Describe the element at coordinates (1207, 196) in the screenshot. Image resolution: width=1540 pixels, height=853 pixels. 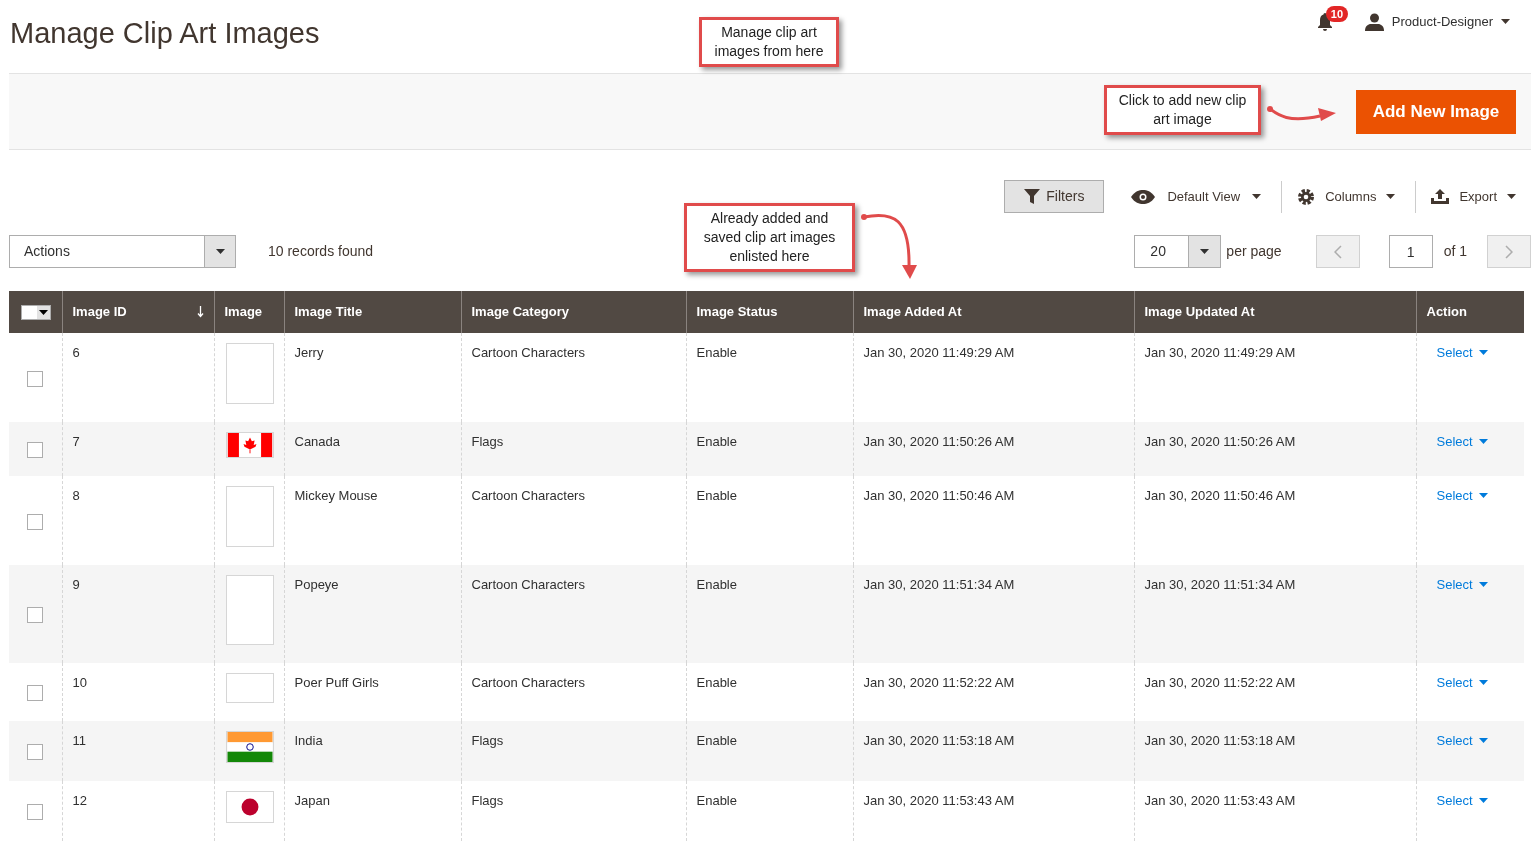
I see `default-view-dropdown: Default View` at that location.